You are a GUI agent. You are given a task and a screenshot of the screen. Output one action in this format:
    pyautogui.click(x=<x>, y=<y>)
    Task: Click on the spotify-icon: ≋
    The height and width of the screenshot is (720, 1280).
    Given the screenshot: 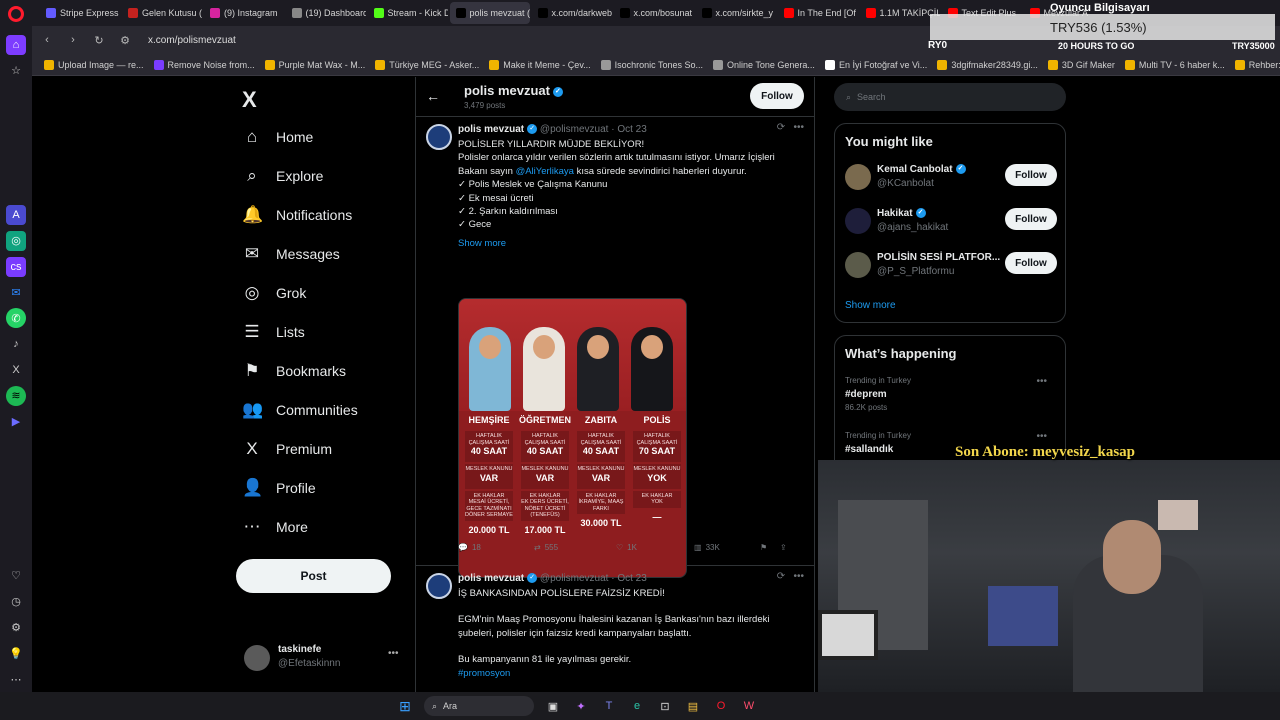 What is the action you would take?
    pyautogui.click(x=16, y=395)
    